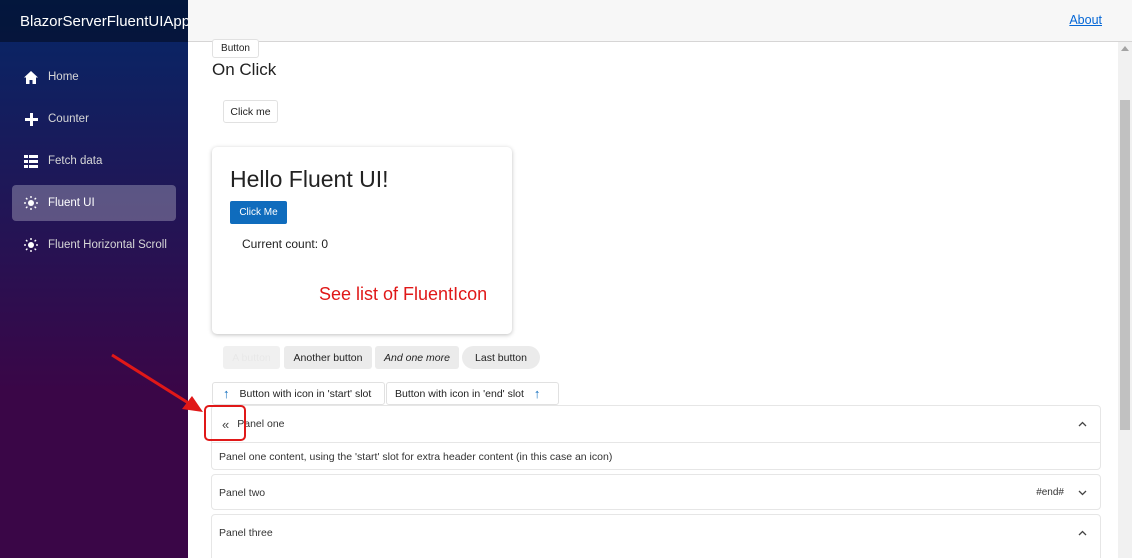 The width and height of the screenshot is (1132, 558). I want to click on sidebar-item-label: Fluent Horizontal Scroll, so click(107, 245).